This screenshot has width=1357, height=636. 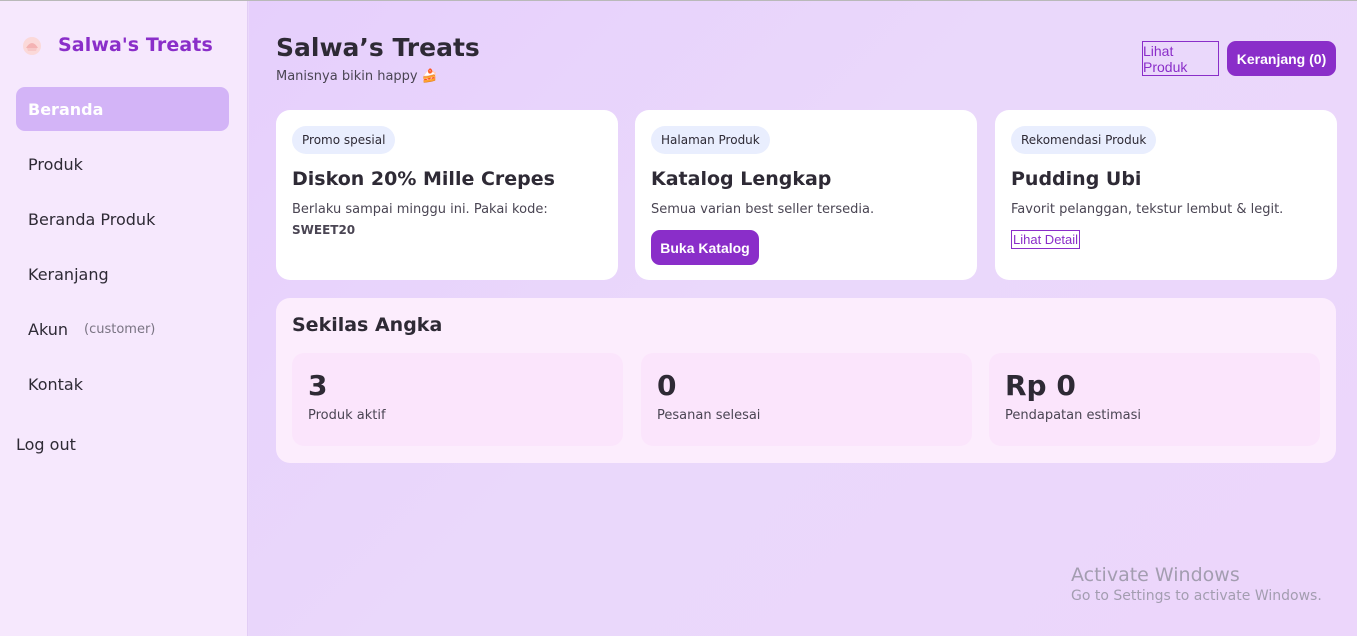 I want to click on stat-label: Pendapatan estimasi, so click(x=1073, y=415).